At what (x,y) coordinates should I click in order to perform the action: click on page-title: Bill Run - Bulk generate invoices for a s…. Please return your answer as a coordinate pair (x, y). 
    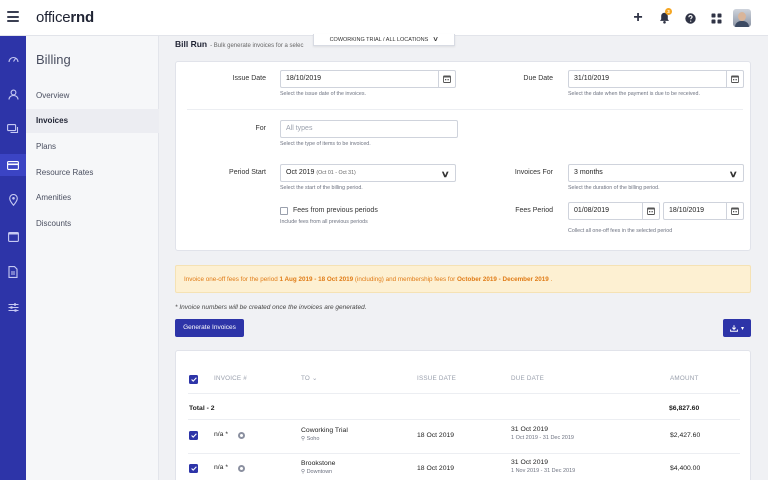
    Looking at the image, I should click on (239, 44).